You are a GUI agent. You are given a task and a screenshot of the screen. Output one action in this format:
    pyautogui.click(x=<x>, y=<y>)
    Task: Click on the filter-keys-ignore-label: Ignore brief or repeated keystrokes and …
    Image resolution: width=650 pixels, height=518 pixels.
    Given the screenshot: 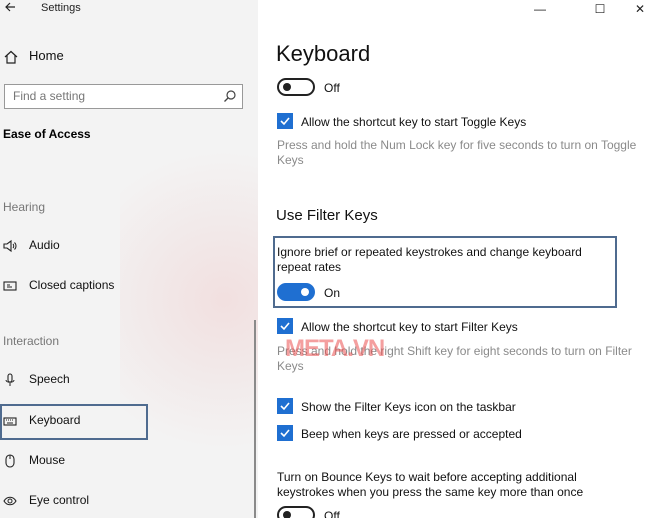 What is the action you would take?
    pyautogui.click(x=429, y=259)
    